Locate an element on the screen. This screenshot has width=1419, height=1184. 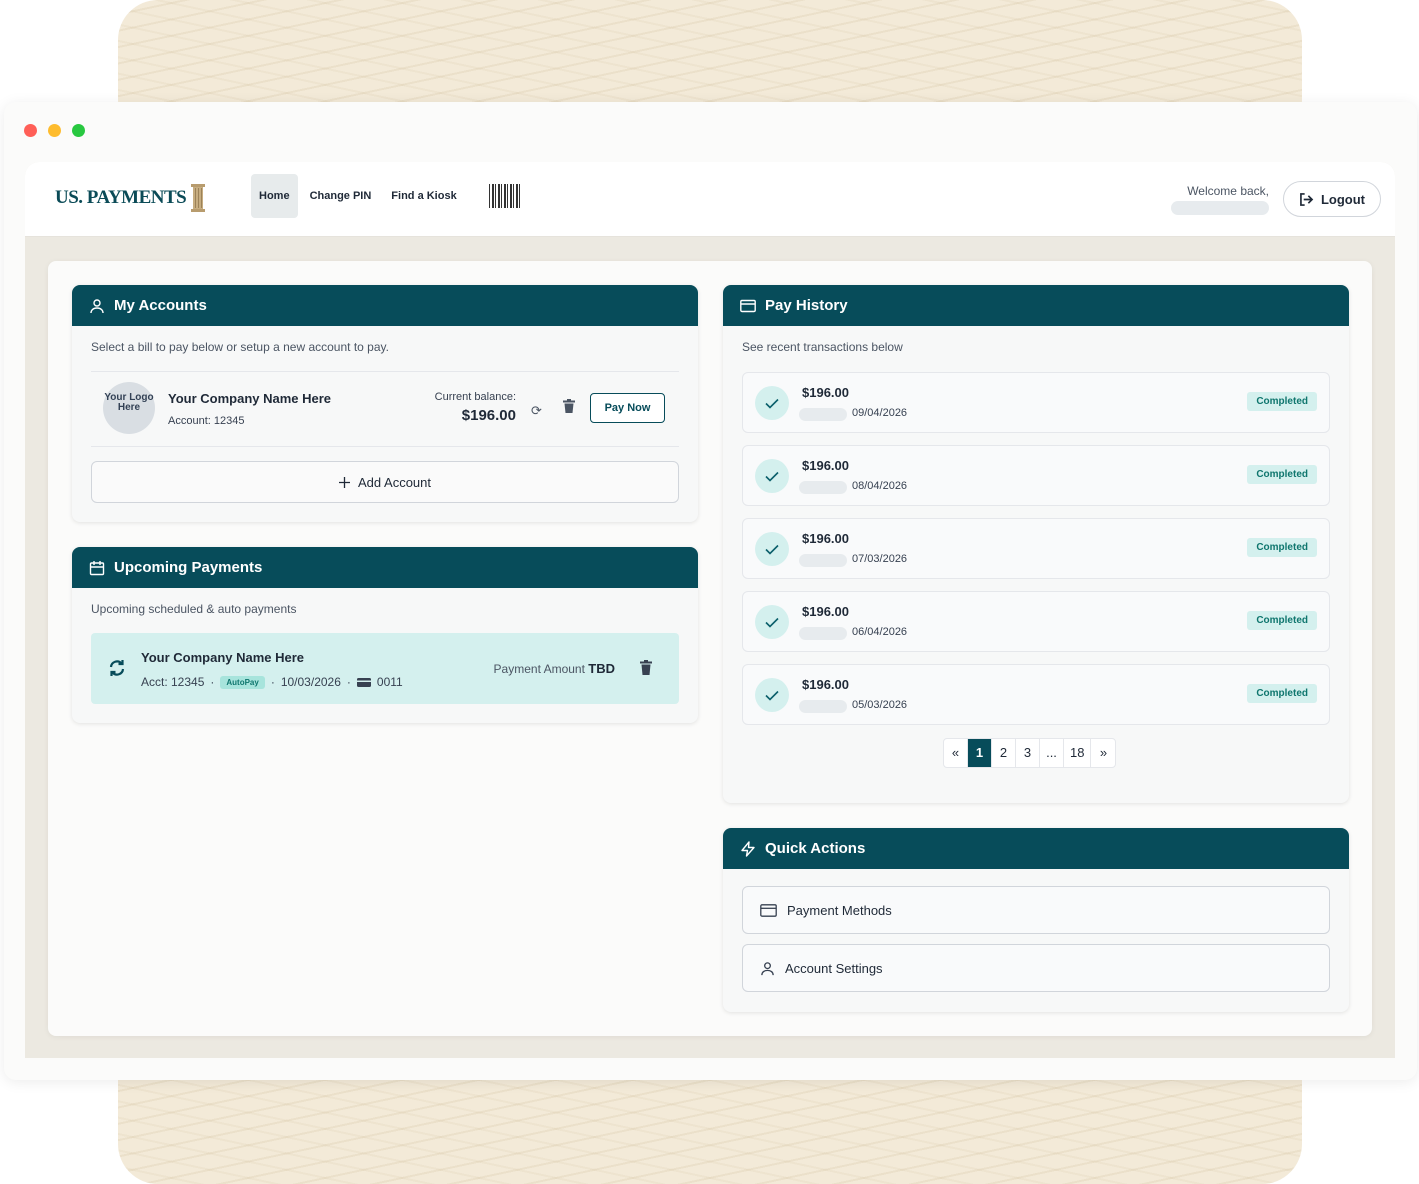
brand-text: US. PAYMENTS is located at coordinates (121, 197).